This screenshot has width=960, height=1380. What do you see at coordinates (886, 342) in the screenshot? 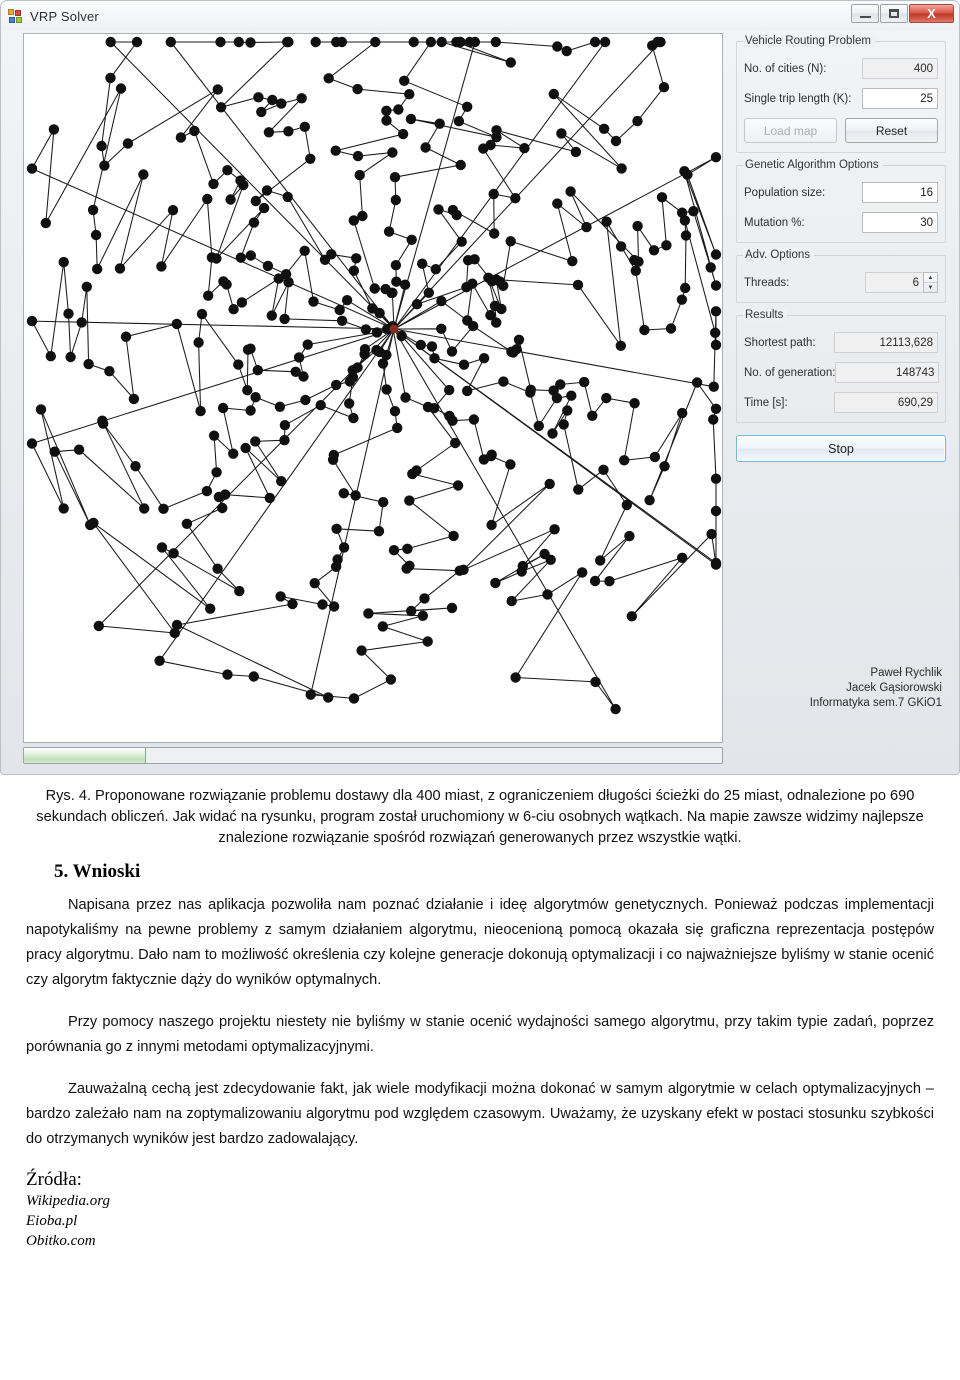
I see `value-shortest-path: 12113,628` at bounding box center [886, 342].